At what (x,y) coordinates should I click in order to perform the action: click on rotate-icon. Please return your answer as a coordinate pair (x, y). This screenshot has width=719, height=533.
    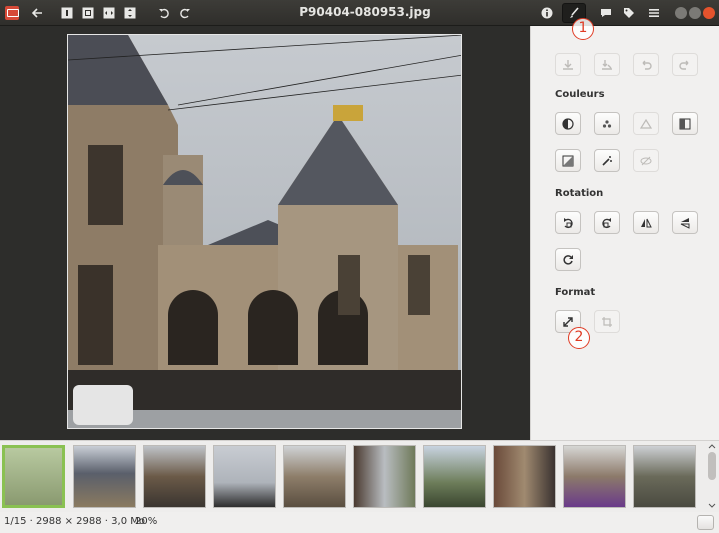
    Looking at the image, I should click on (568, 259).